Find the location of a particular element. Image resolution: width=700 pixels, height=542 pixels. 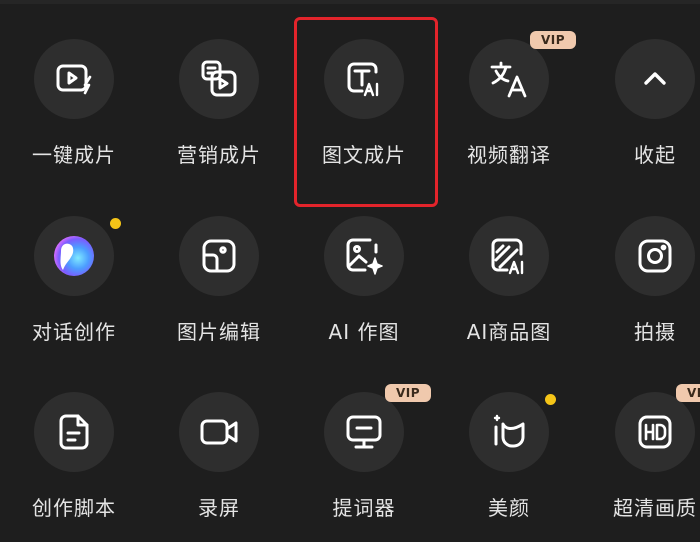

tool-chat-create: 对话创作 is located at coordinates (74, 291).